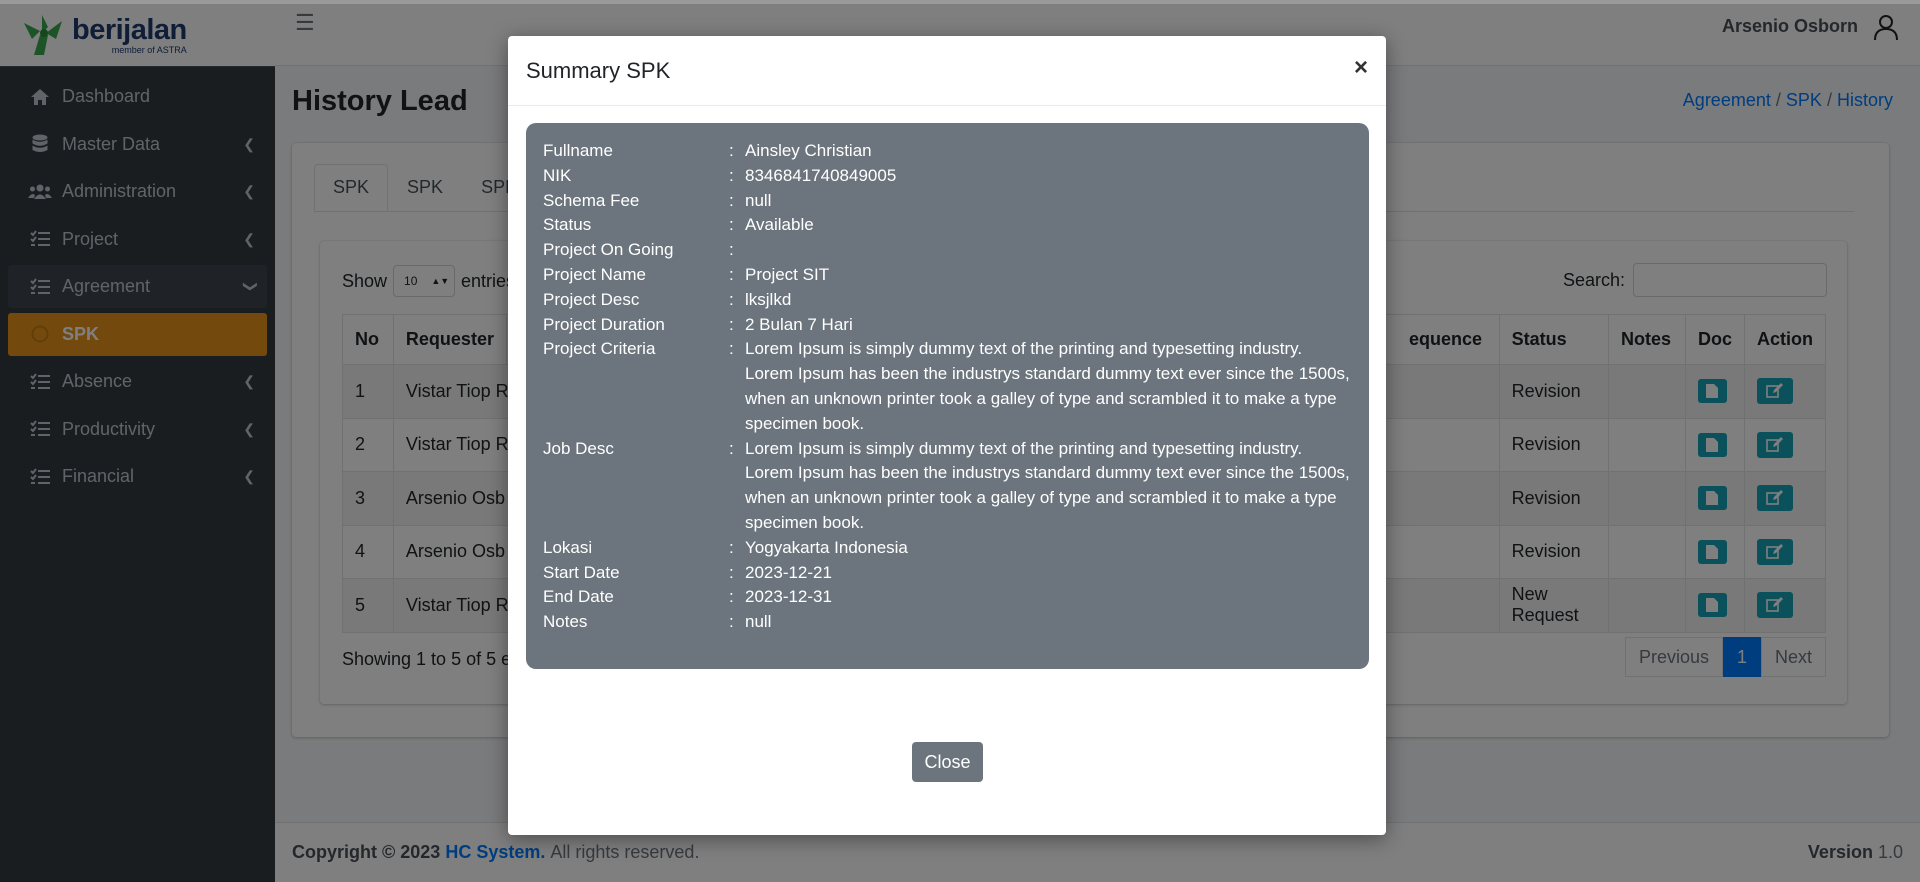  Describe the element at coordinates (591, 200) in the screenshot. I see `field-key: Schema Fee` at that location.